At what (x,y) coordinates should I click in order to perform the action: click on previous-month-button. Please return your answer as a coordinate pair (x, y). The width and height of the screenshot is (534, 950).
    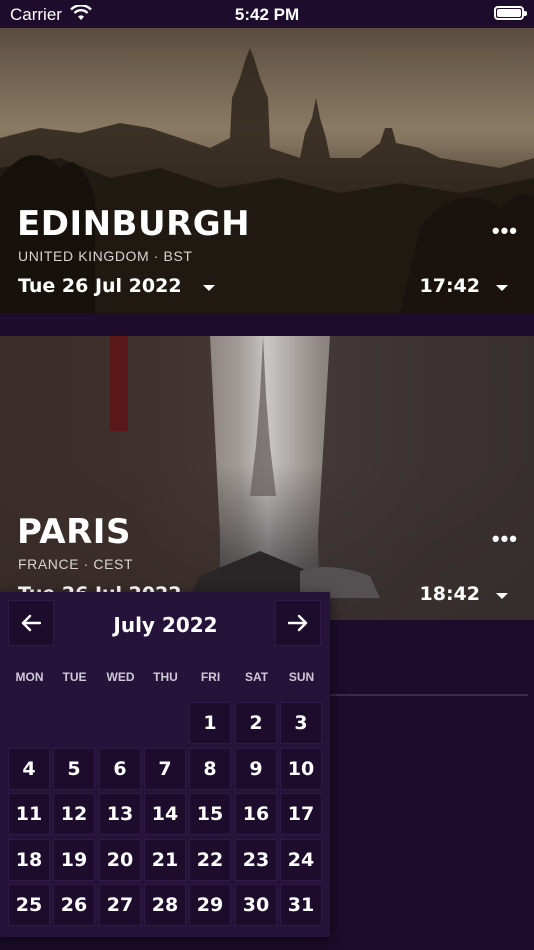
    Looking at the image, I should click on (31, 623).